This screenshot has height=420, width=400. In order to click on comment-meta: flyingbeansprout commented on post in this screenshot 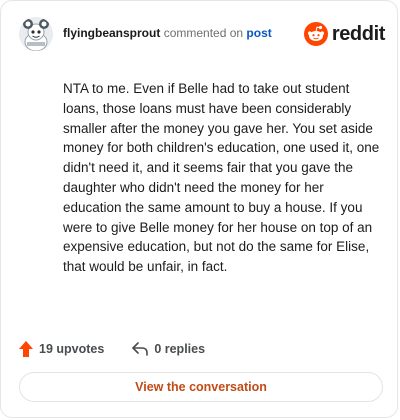, I will do `click(167, 33)`.